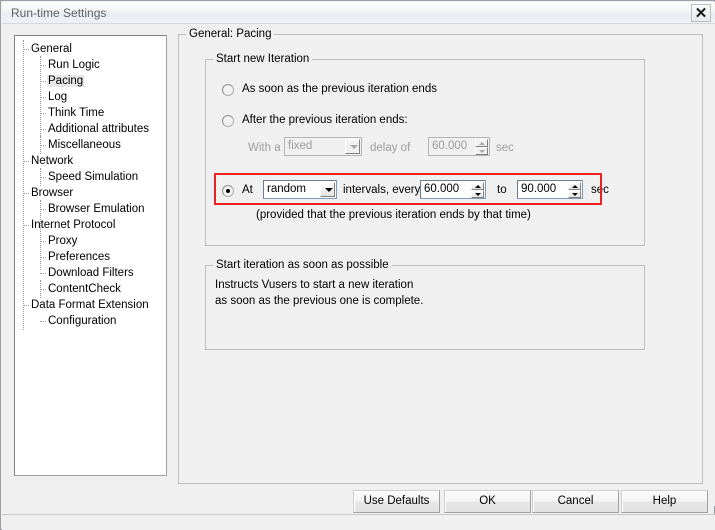 This screenshot has width=715, height=530. I want to click on start-new-iteration-title: Start new Iteration, so click(263, 59).